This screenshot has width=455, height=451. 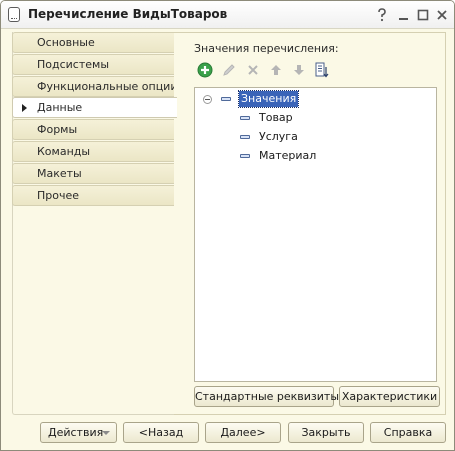 I want to click on nav-item-label: Данные, so click(x=60, y=107).